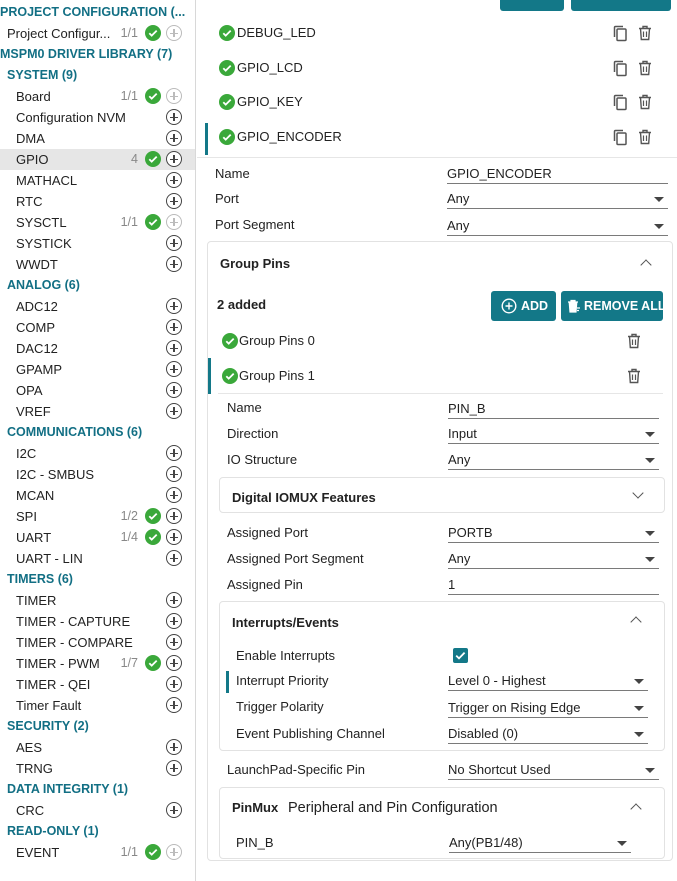 The image size is (677, 881). What do you see at coordinates (97, 75) in the screenshot?
I see `category-system: SYSTEM (9)` at bounding box center [97, 75].